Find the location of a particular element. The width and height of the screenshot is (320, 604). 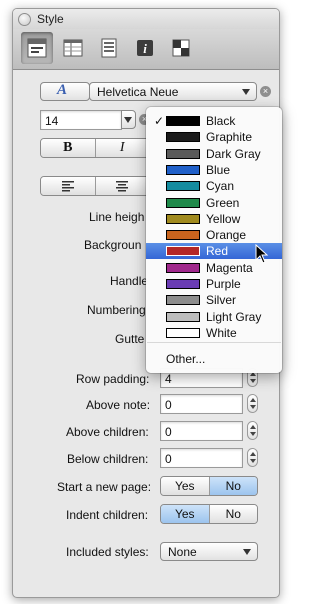

menu-item-color: Graphite is located at coordinates (214, 137).